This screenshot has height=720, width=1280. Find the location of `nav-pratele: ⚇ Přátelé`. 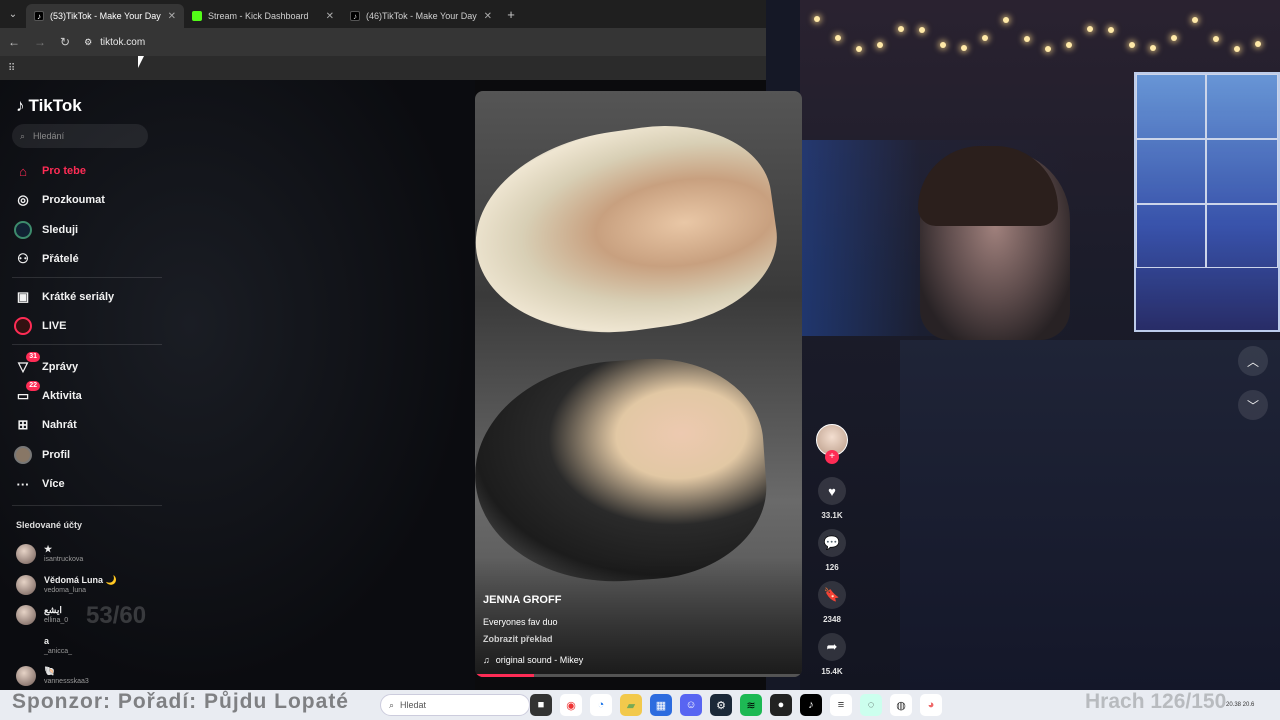

nav-pratele: ⚇ Přátelé is located at coordinates (89, 259).